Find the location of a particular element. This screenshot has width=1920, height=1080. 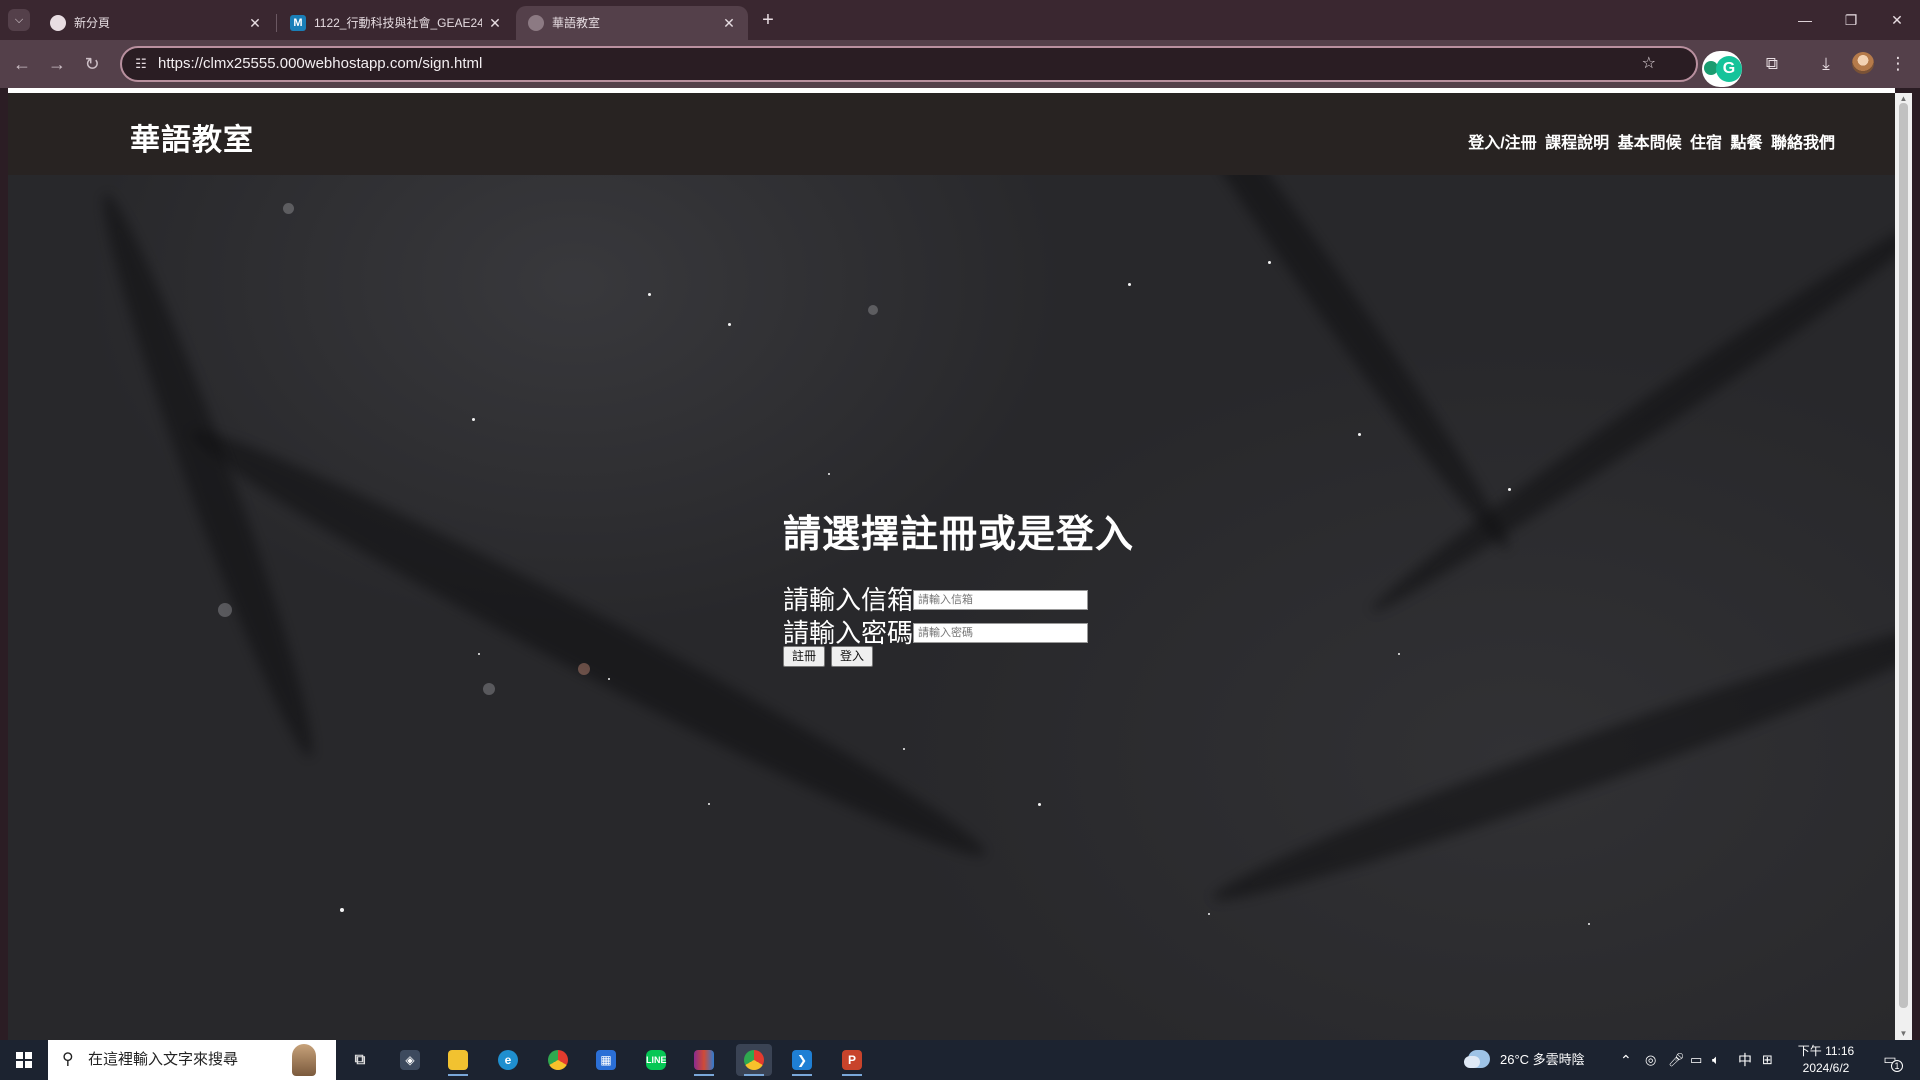

site-logo: 華語教室 is located at coordinates (192, 137).